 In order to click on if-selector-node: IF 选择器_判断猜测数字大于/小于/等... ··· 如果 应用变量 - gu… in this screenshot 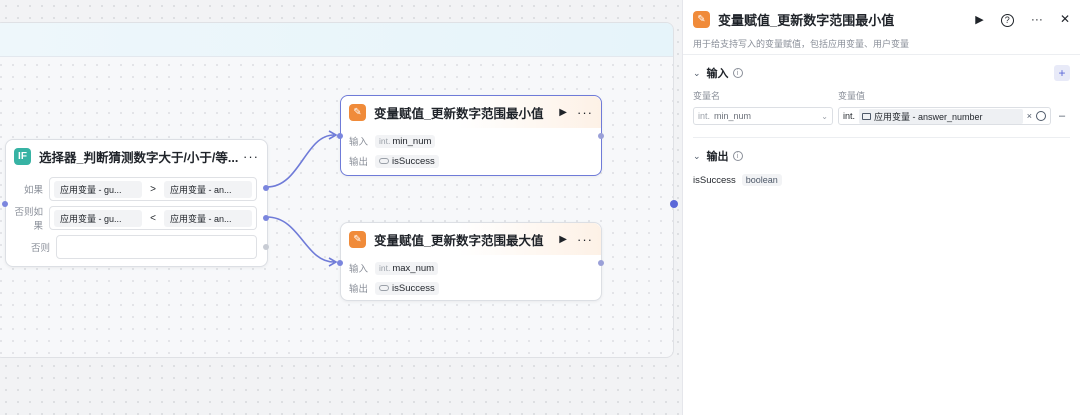, I will do `click(135, 203)`.